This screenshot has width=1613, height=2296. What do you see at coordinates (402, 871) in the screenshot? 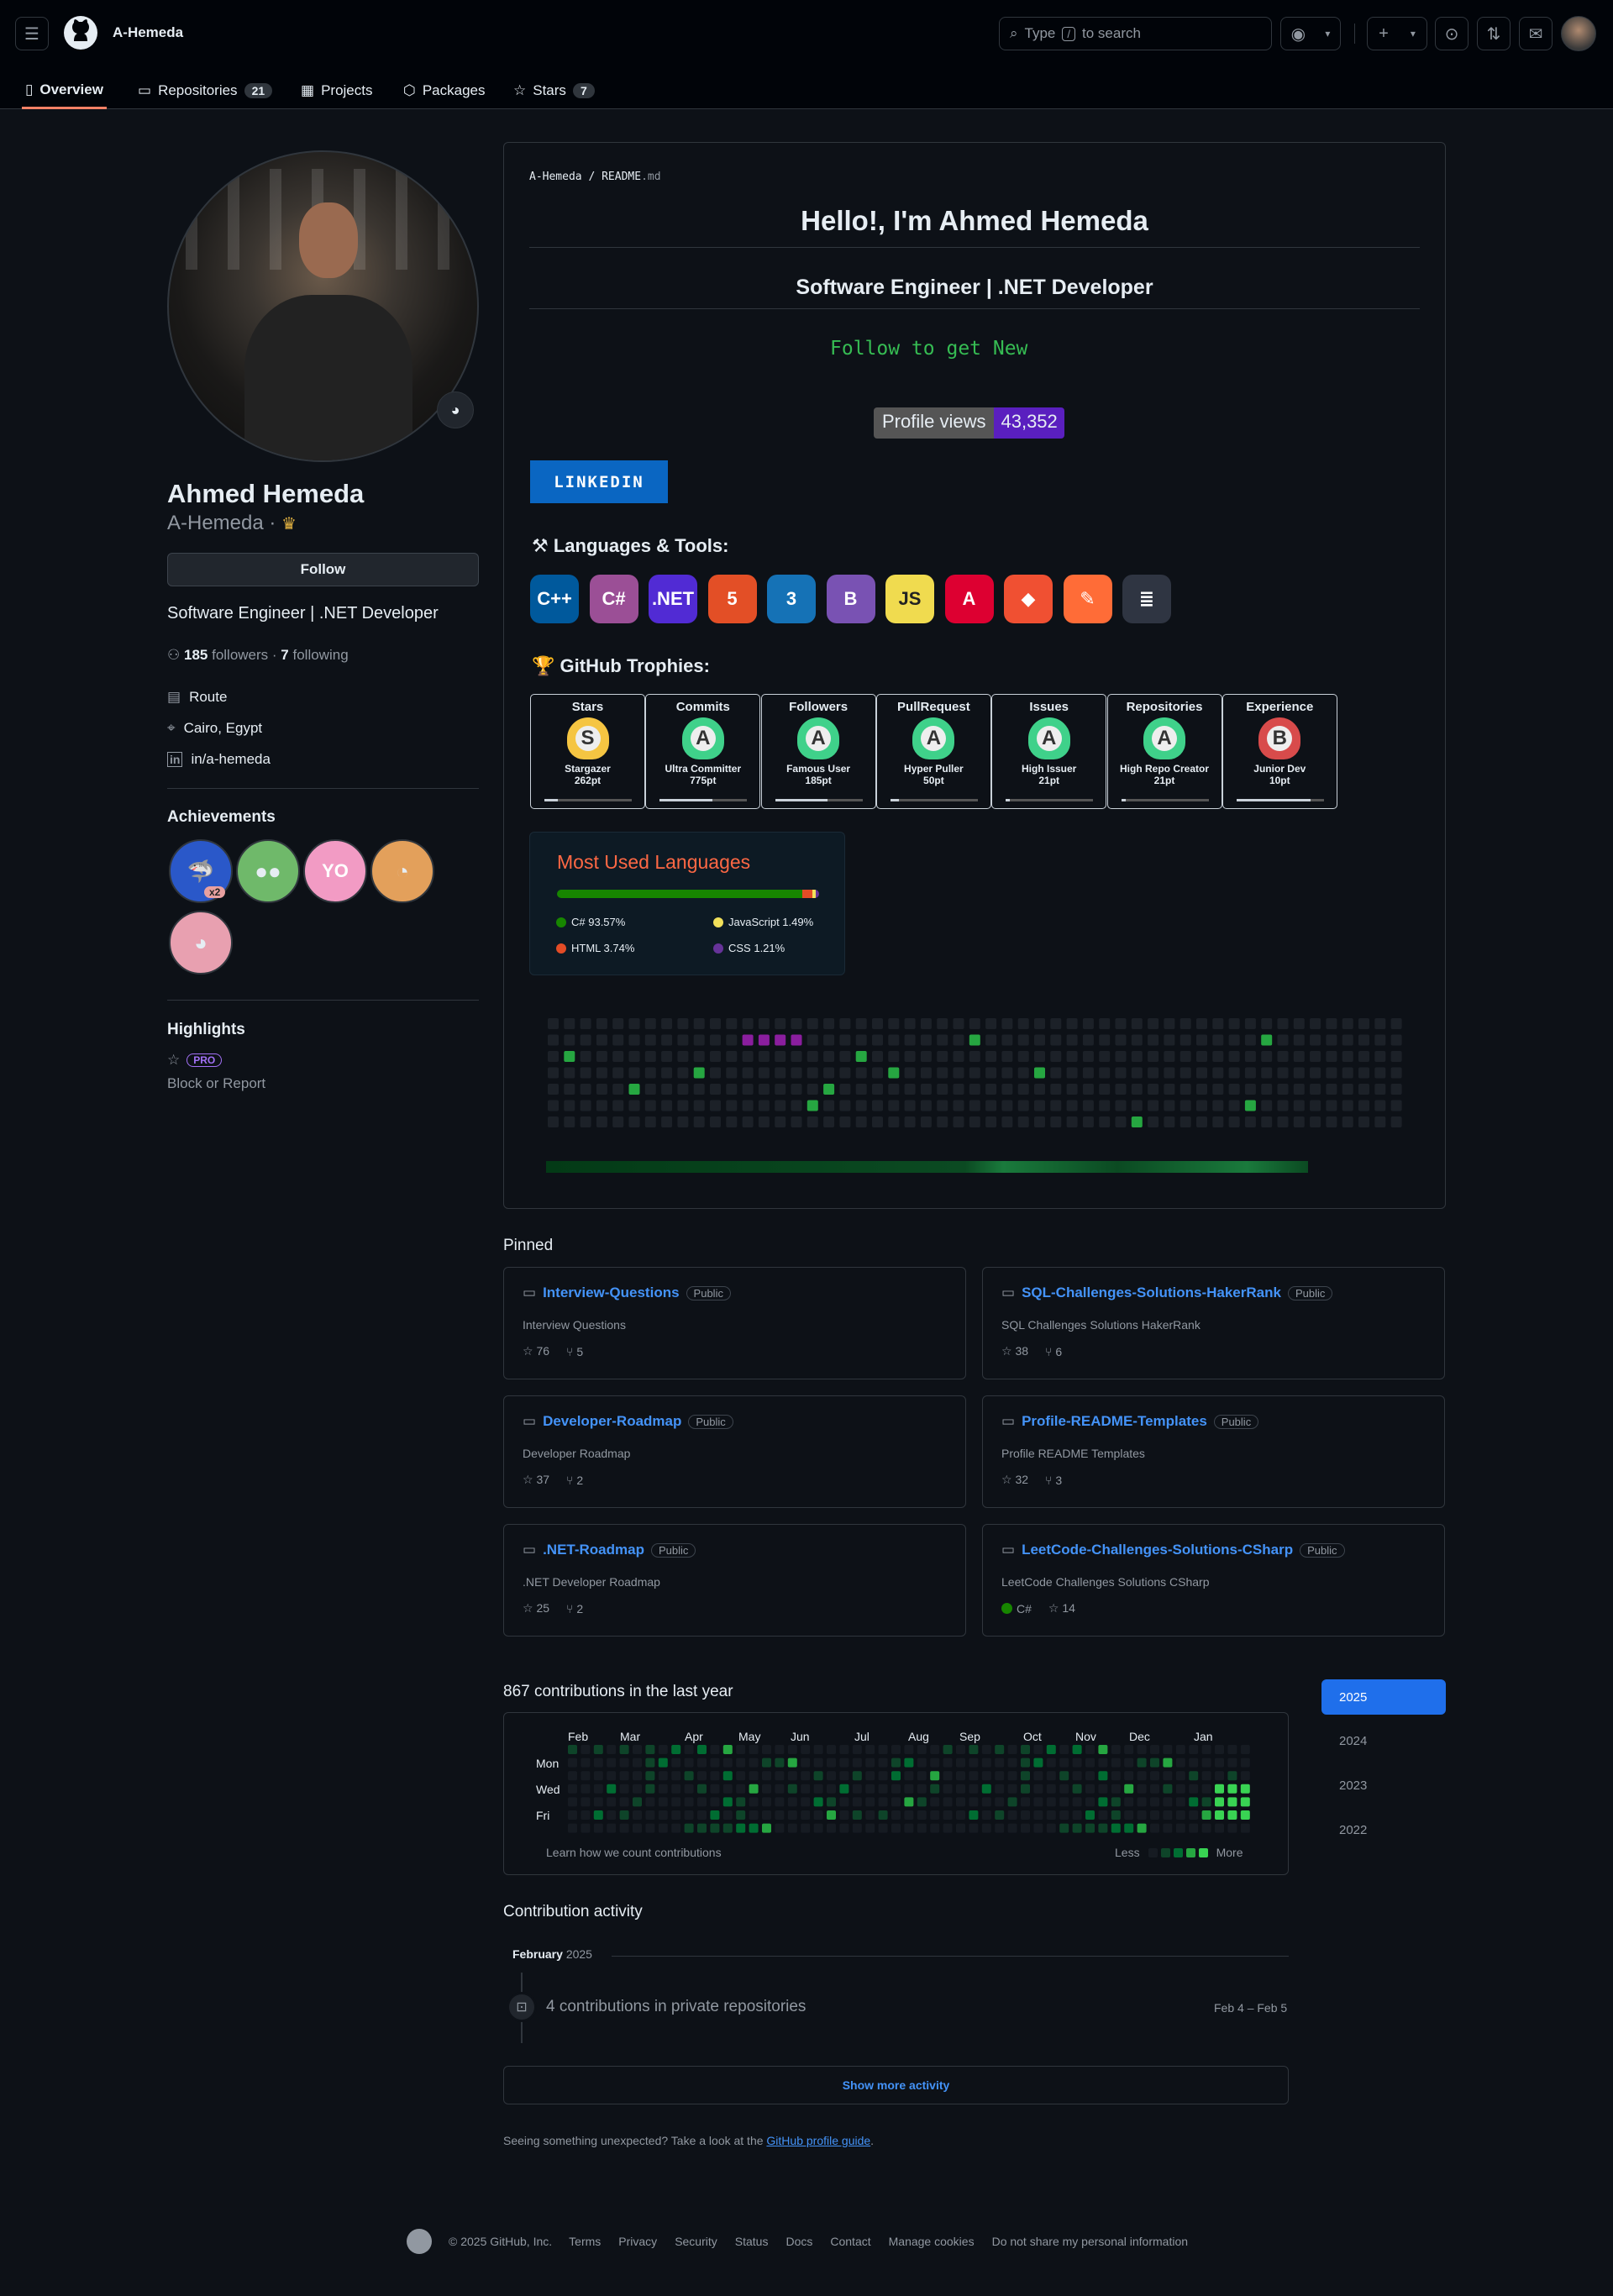
I see `achievement-quickdraw-icon: ◔` at bounding box center [402, 871].